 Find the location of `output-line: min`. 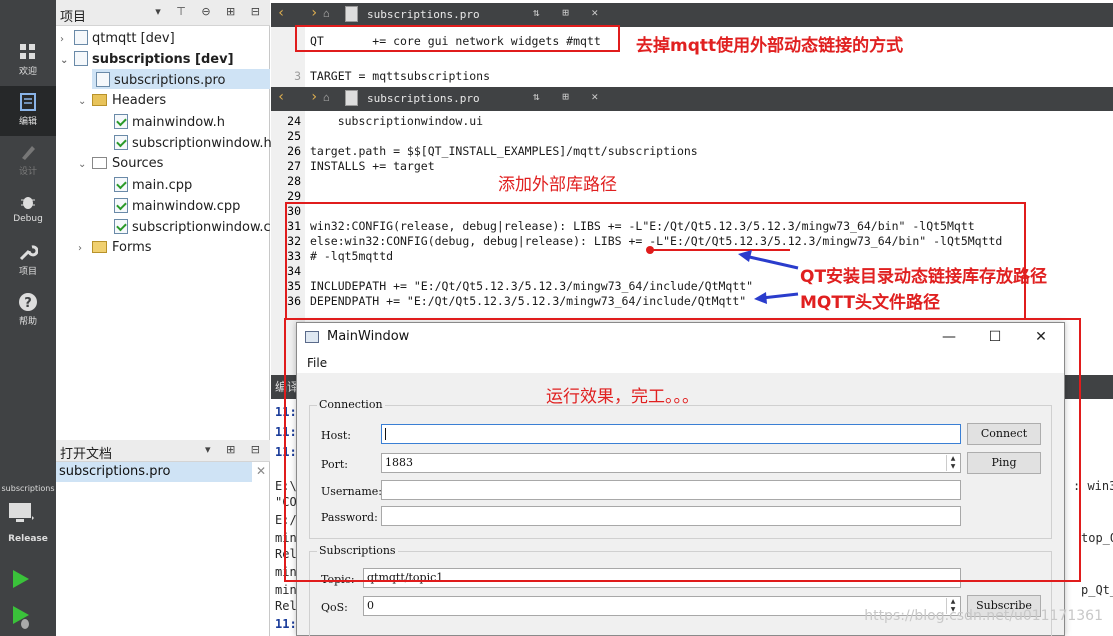

output-line: min is located at coordinates (286, 590).